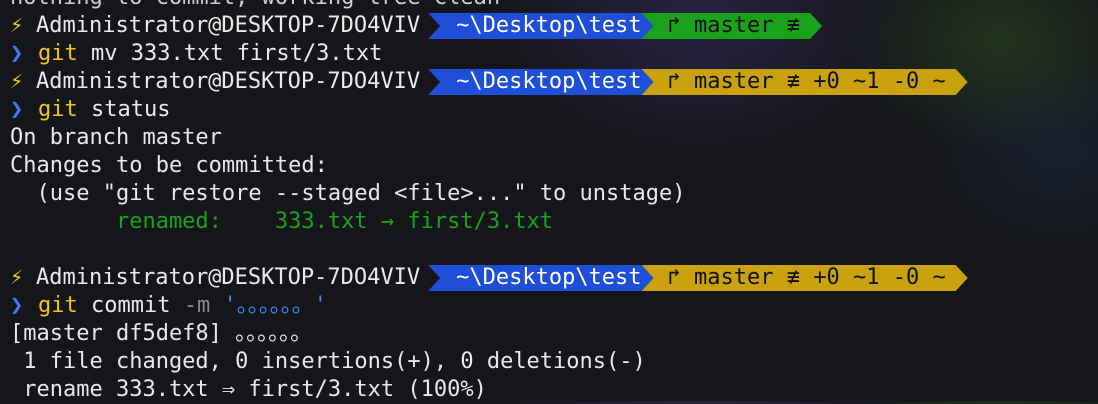  I want to click on output-line: Changes to be committed:, so click(169, 165).